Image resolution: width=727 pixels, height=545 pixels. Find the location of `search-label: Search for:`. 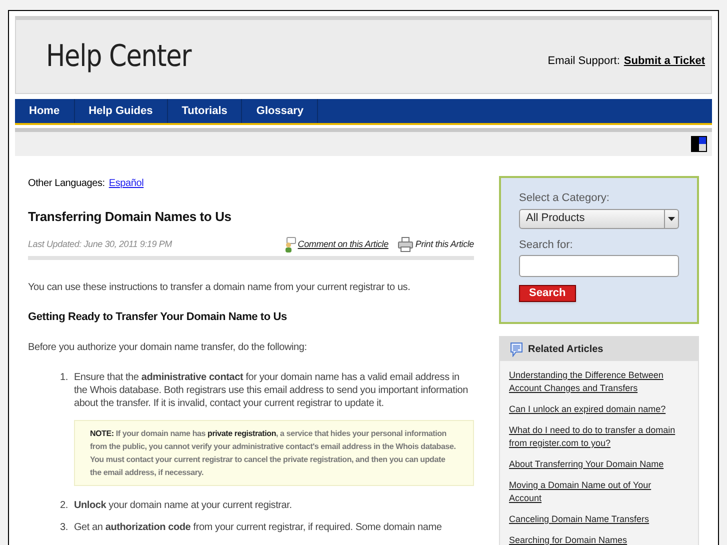

search-label: Search for: is located at coordinates (546, 245).